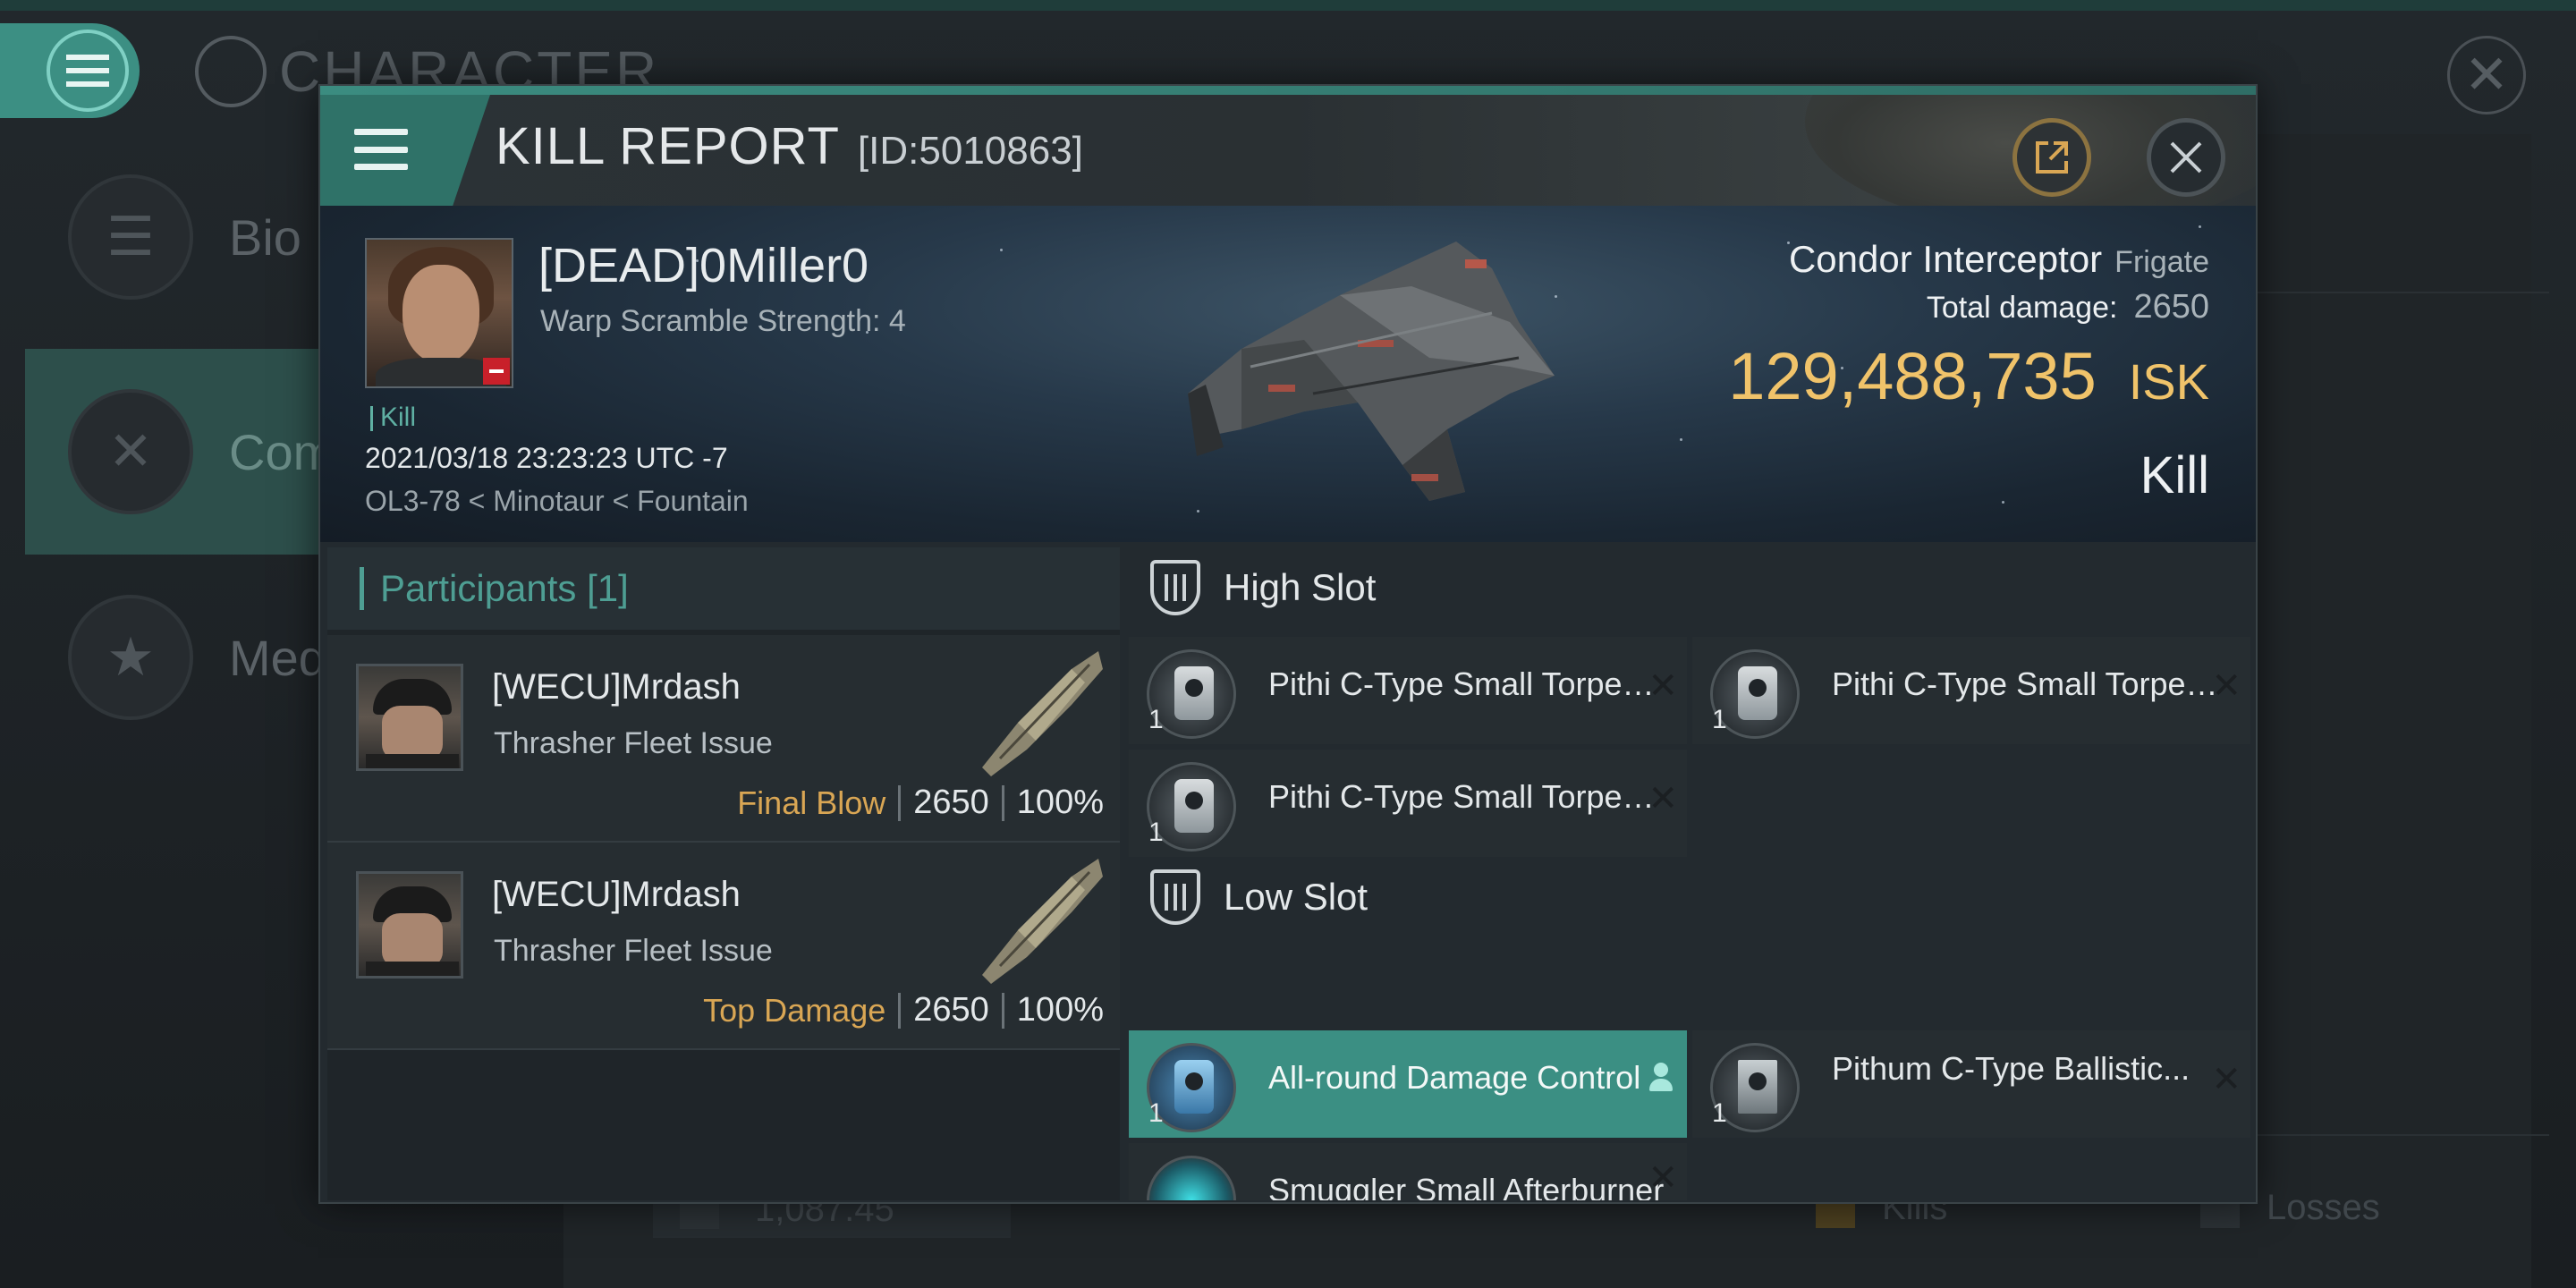 The image size is (2576, 1288). I want to click on total-damage: Total damage: 2650, so click(2068, 307).